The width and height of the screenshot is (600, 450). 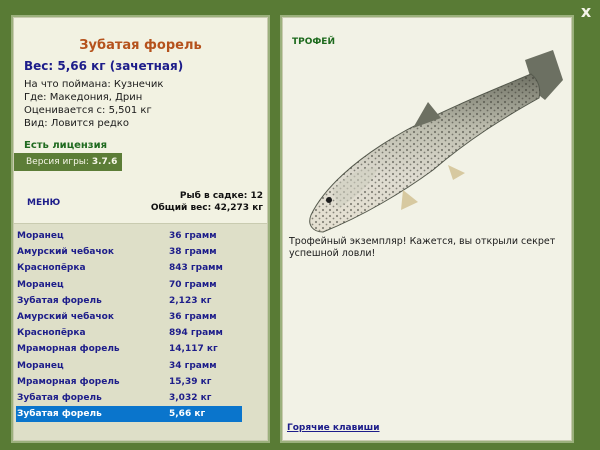 What do you see at coordinates (190, 381) in the screenshot?
I see `catch-weight: 15,39 кг` at bounding box center [190, 381].